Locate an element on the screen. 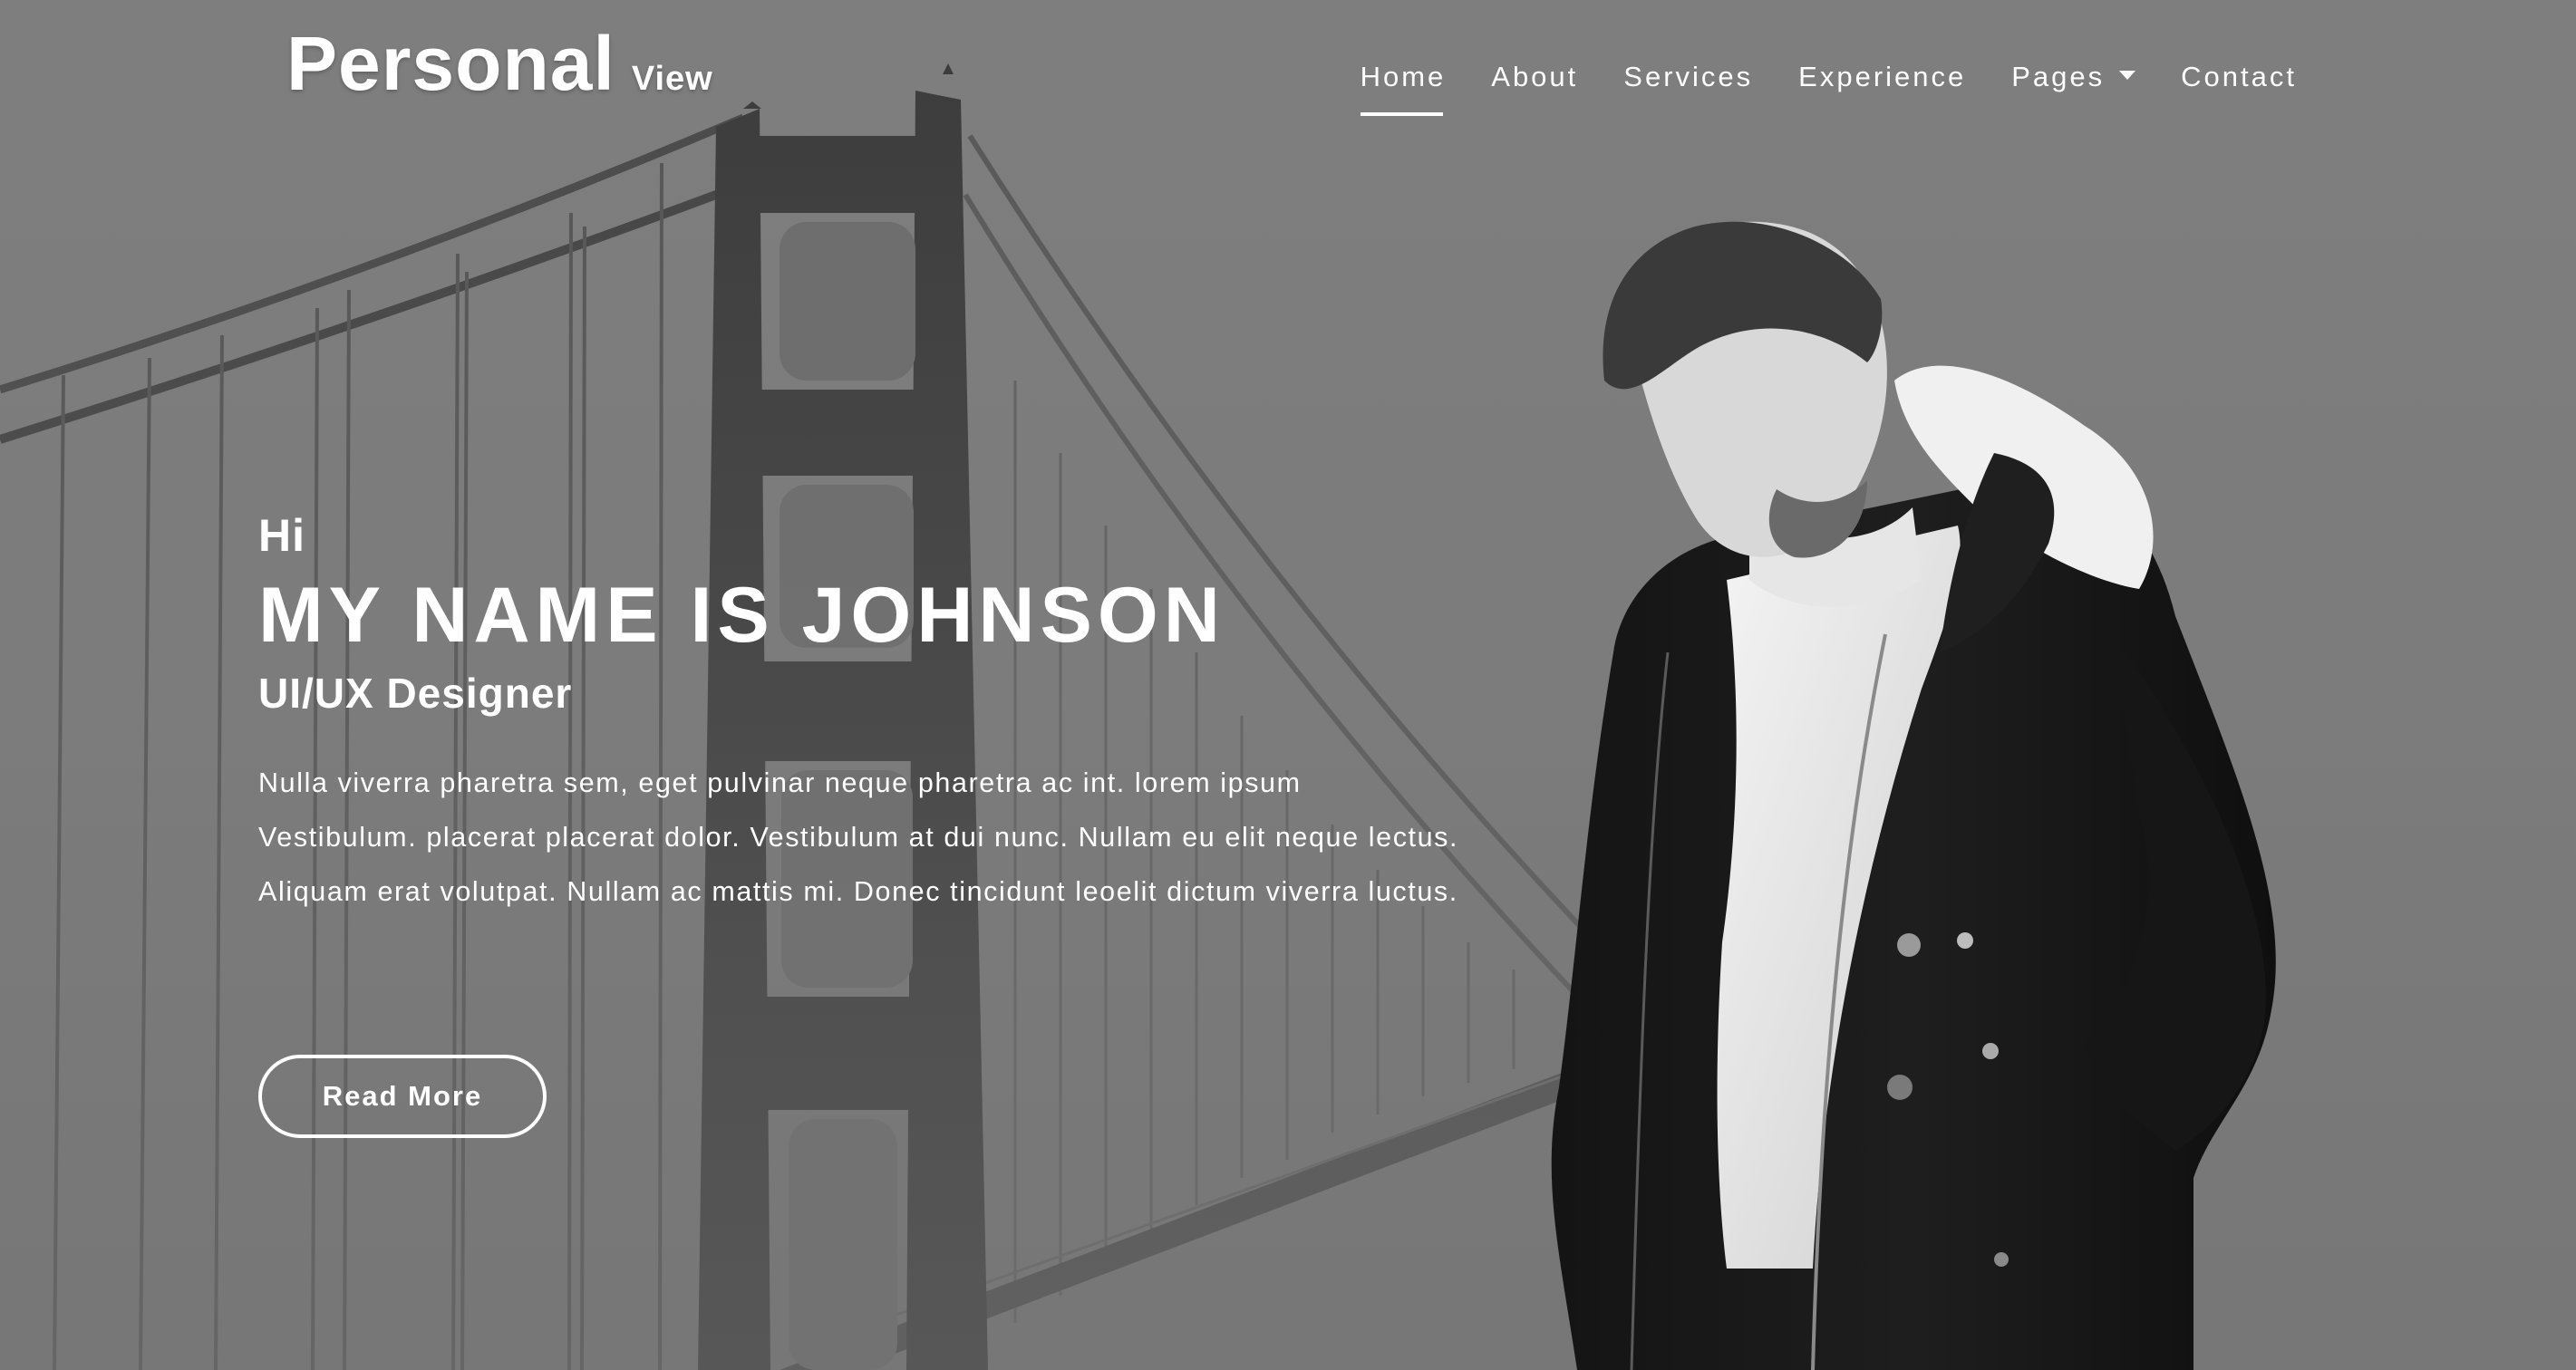 Image resolution: width=2576 pixels, height=1370 pixels. nav-item-pages: Pages is located at coordinates (2073, 77).